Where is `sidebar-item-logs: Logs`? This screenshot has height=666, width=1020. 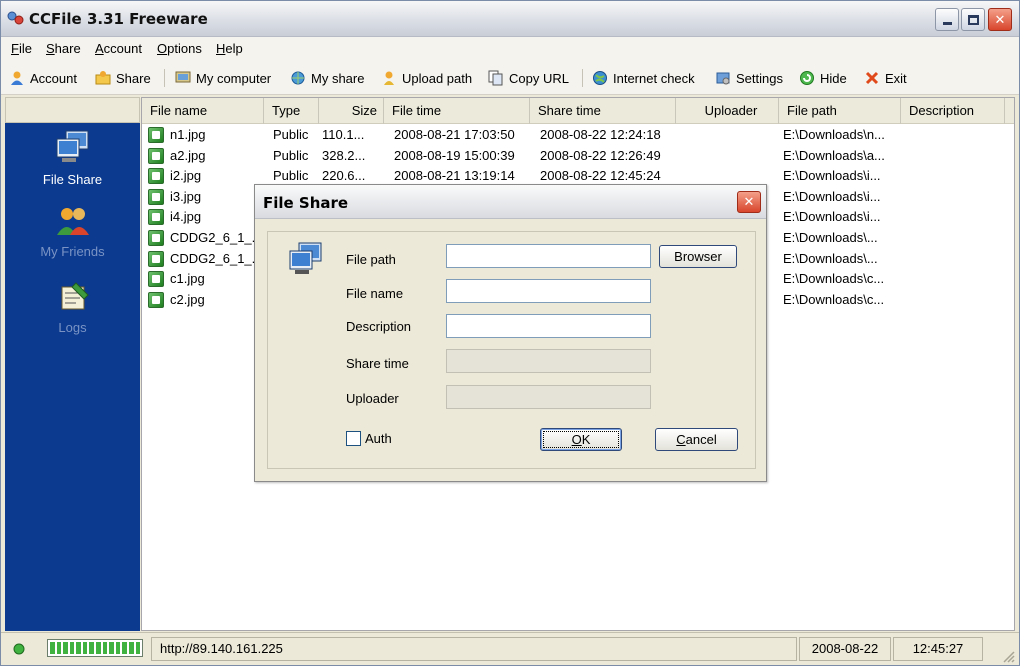
sidebar-item-logs: Logs is located at coordinates (72, 308).